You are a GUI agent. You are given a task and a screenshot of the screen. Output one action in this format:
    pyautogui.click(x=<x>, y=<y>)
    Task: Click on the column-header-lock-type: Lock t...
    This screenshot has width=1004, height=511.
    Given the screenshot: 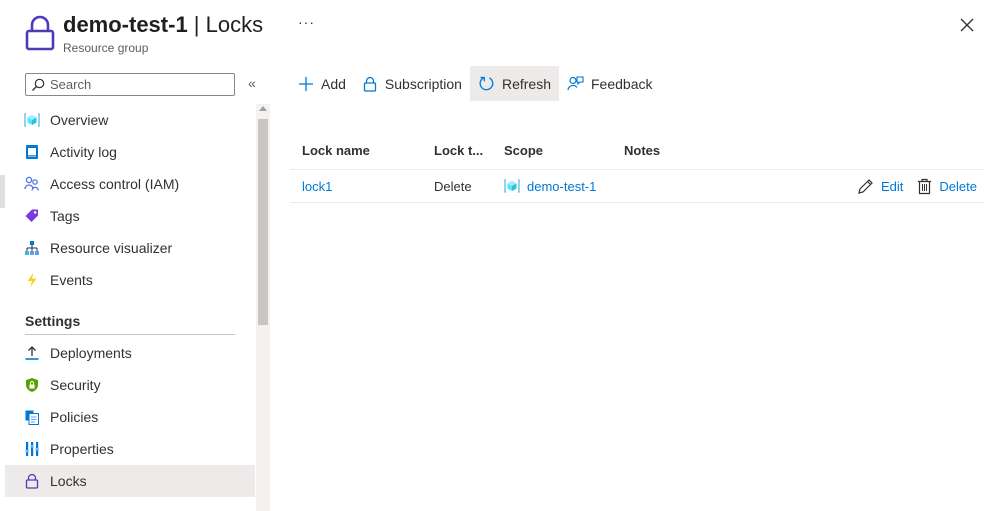 What is the action you would take?
    pyautogui.click(x=469, y=150)
    